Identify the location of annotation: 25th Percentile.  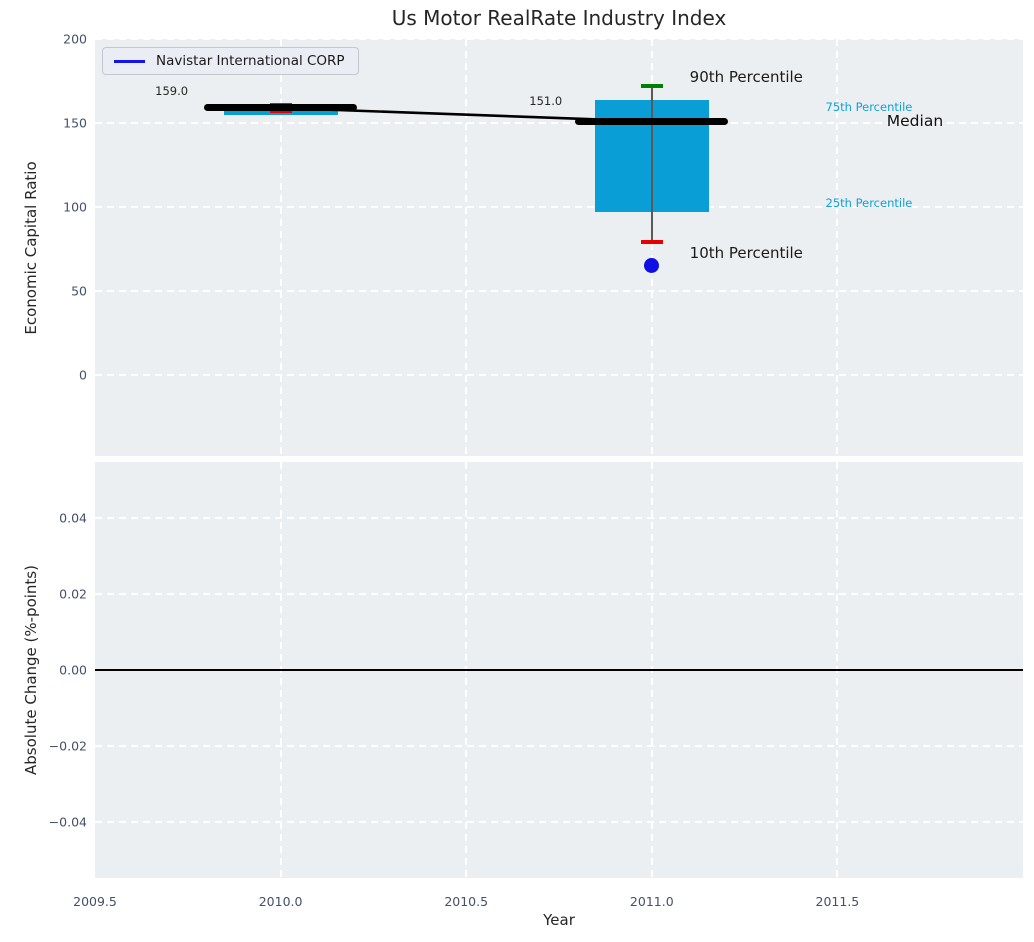
(869, 202).